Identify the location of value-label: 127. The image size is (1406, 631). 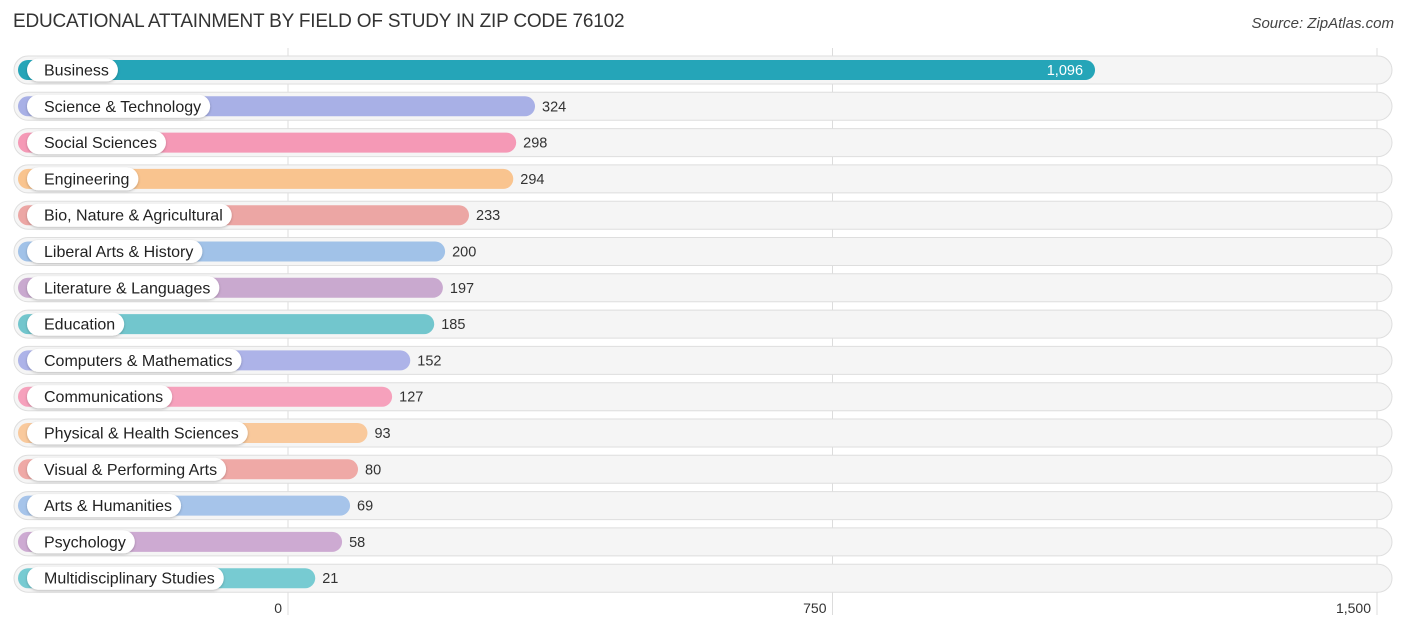
(411, 398).